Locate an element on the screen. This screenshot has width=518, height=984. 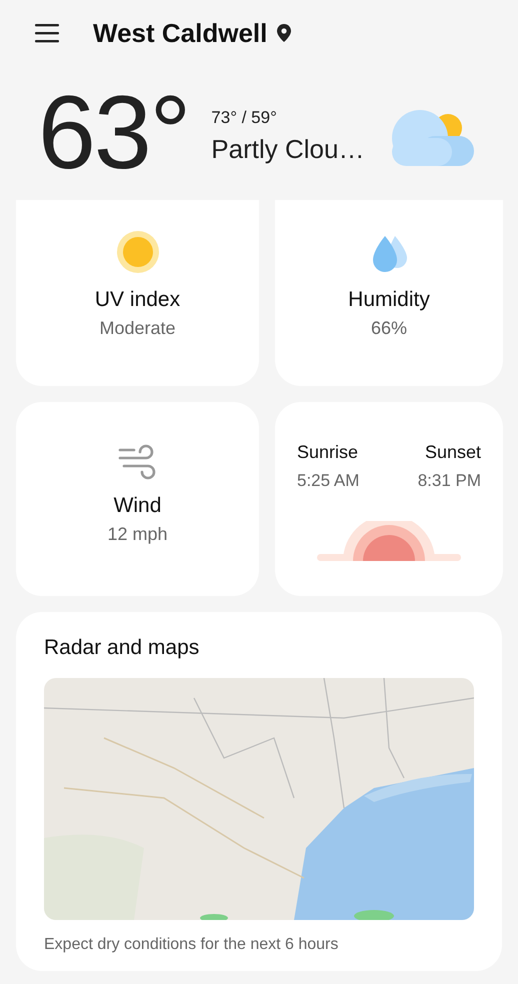
weather-card: UV index Moderate is located at coordinates (137, 293).